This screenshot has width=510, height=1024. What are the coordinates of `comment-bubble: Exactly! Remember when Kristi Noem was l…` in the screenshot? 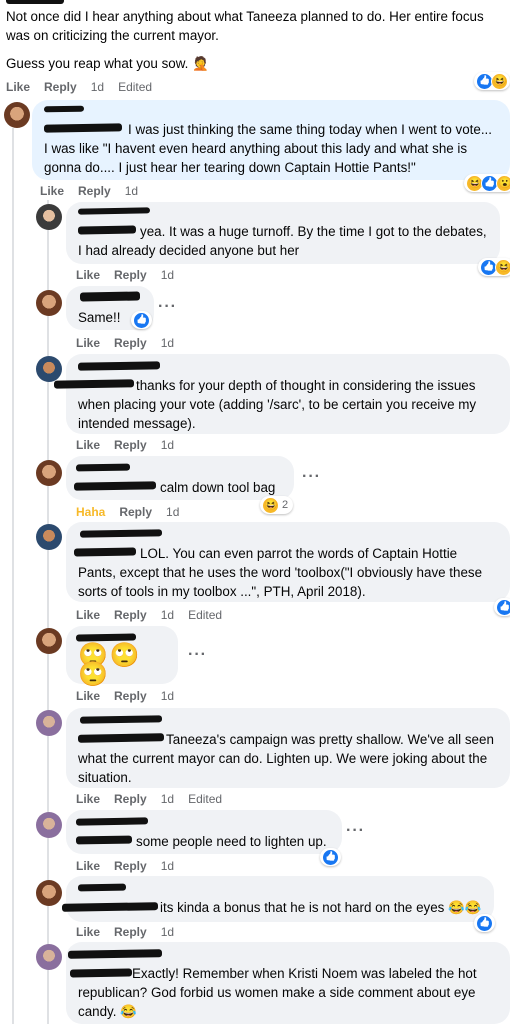 It's located at (288, 983).